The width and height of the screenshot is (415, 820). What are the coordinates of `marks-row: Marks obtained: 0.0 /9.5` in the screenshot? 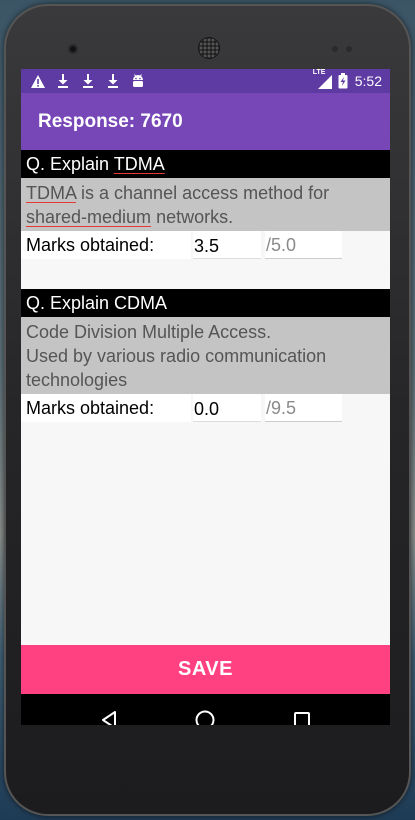 It's located at (205, 408).